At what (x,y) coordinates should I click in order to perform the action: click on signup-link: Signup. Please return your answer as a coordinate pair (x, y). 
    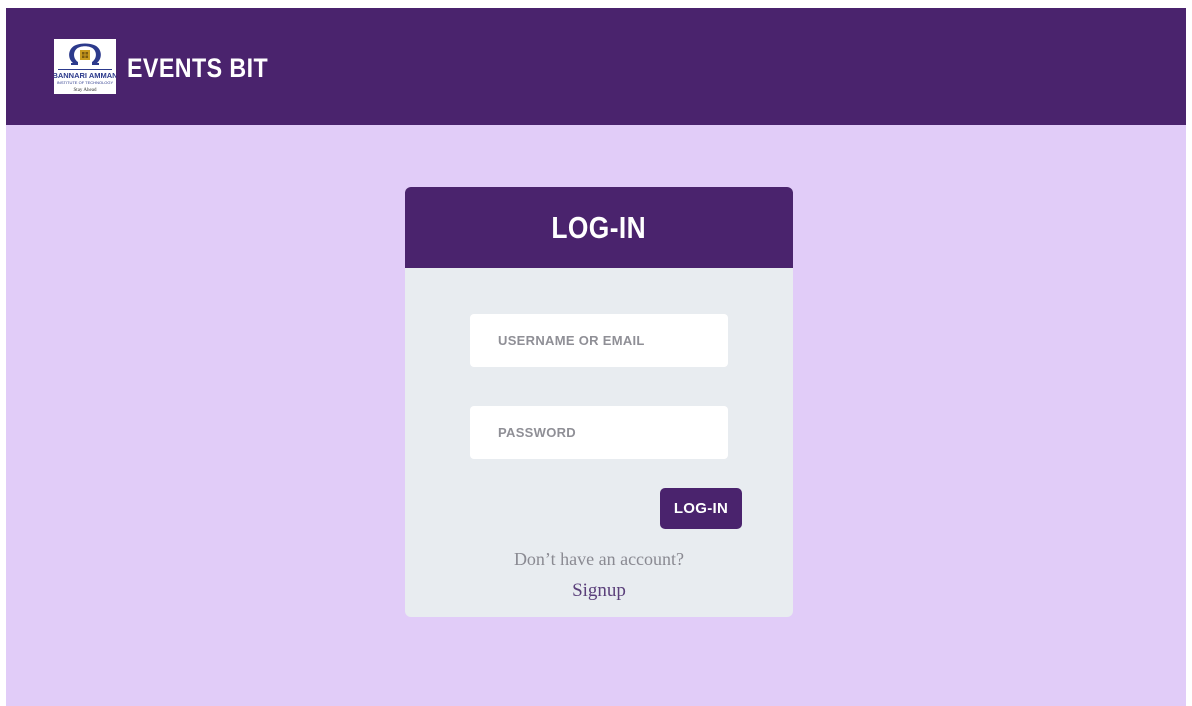
    Looking at the image, I should click on (599, 591).